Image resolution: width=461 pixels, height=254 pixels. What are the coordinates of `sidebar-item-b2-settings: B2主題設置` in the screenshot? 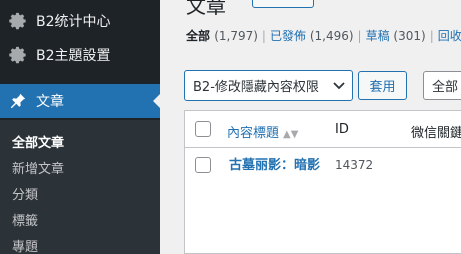 It's located at (80, 55).